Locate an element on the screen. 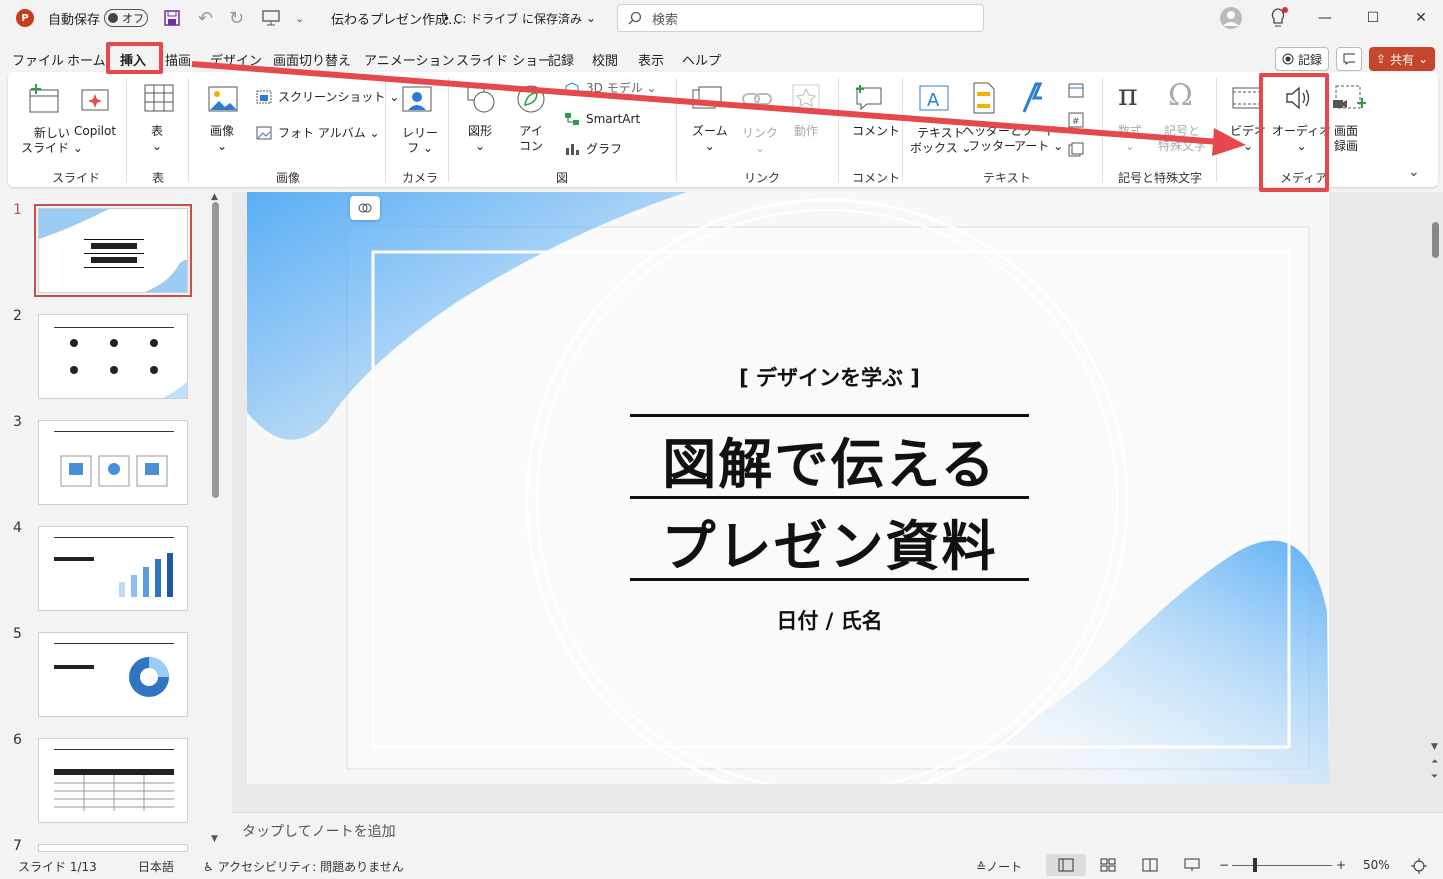 The image size is (1443, 879). symbol-icon: Ω is located at coordinates (1180, 95).